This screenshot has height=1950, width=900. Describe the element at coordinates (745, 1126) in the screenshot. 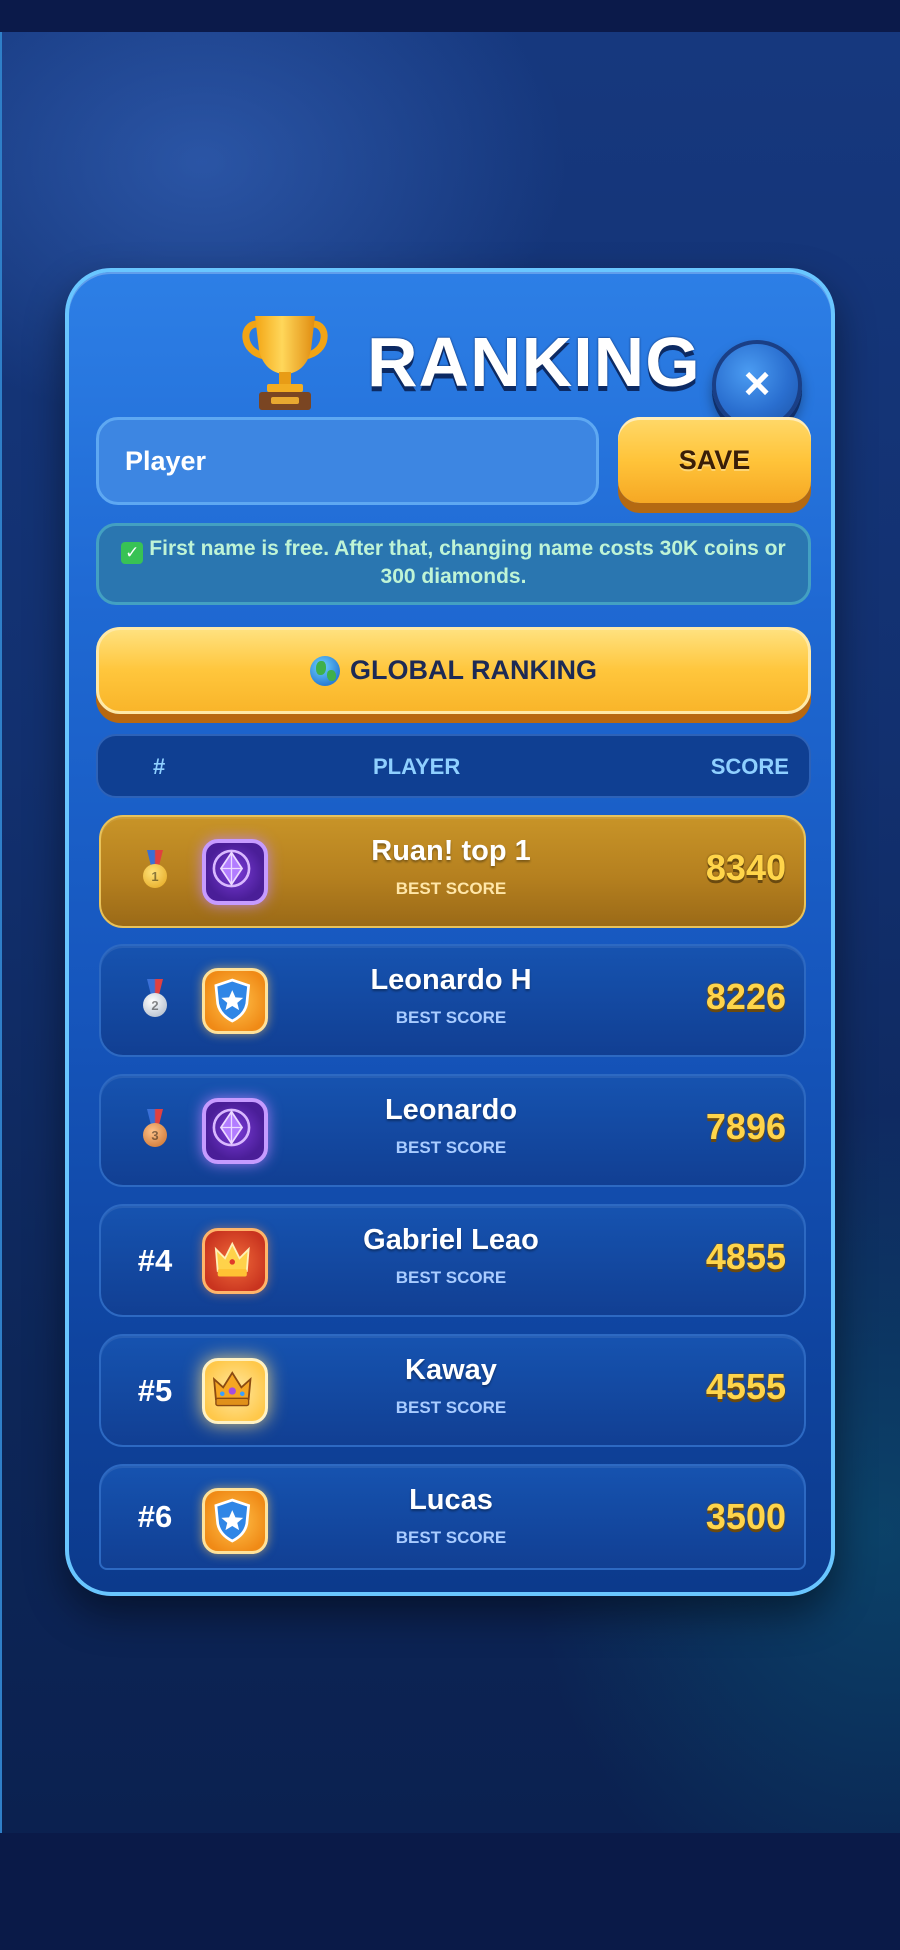

I see `player-score: 7896` at that location.